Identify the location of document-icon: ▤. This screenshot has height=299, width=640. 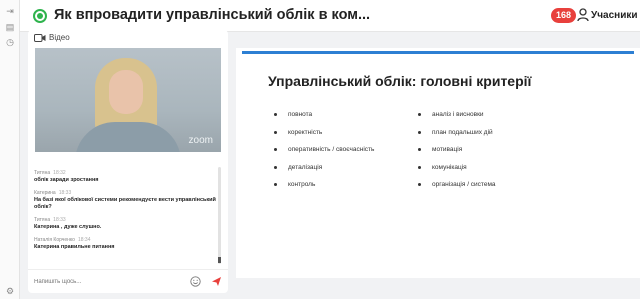
(10, 27).